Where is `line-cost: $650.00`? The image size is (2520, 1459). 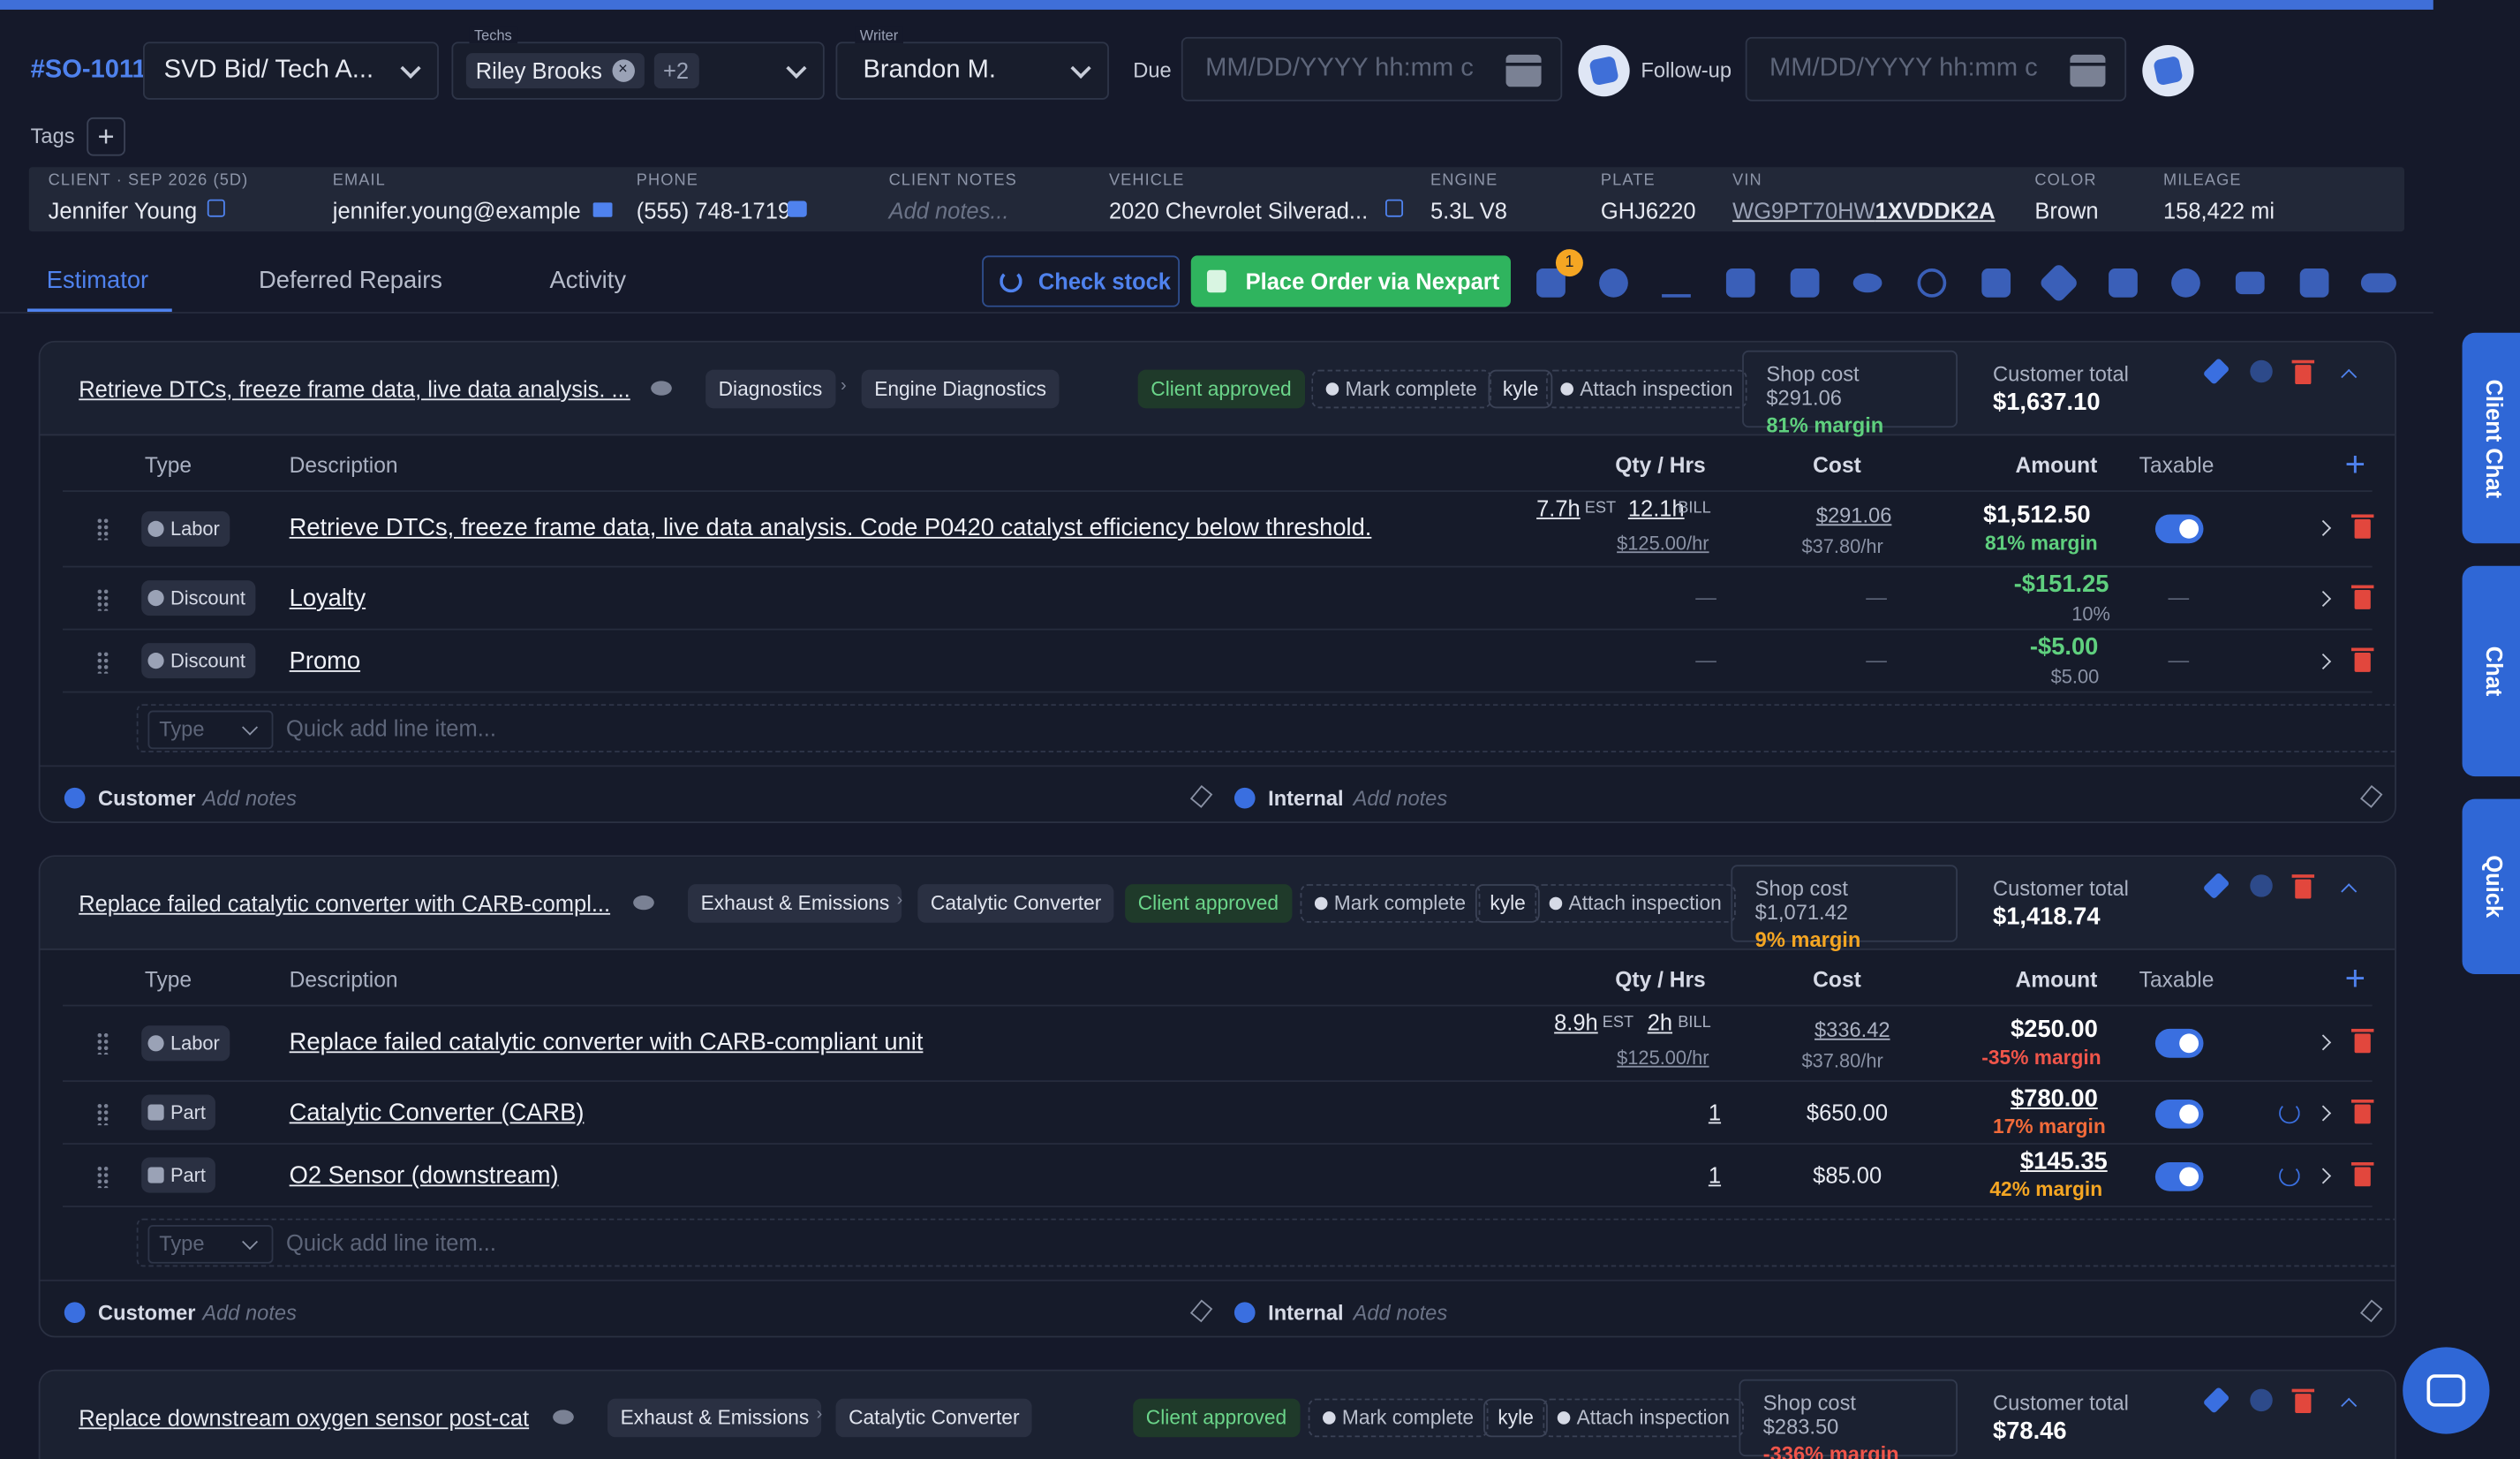 line-cost: $650.00 is located at coordinates (1848, 1112).